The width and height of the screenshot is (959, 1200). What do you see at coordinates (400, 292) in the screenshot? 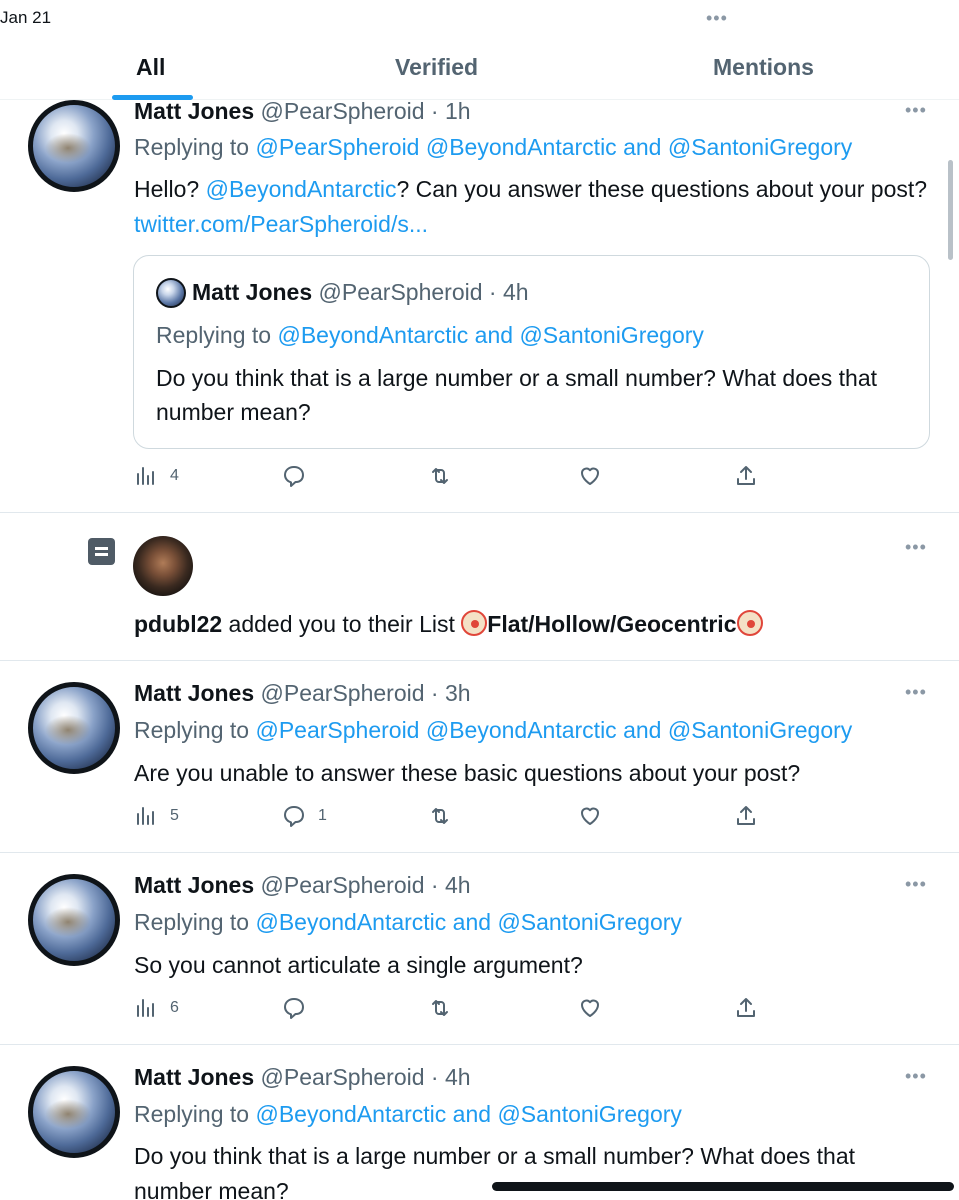
I see `quote-author-handle: @PearSpheroid` at bounding box center [400, 292].